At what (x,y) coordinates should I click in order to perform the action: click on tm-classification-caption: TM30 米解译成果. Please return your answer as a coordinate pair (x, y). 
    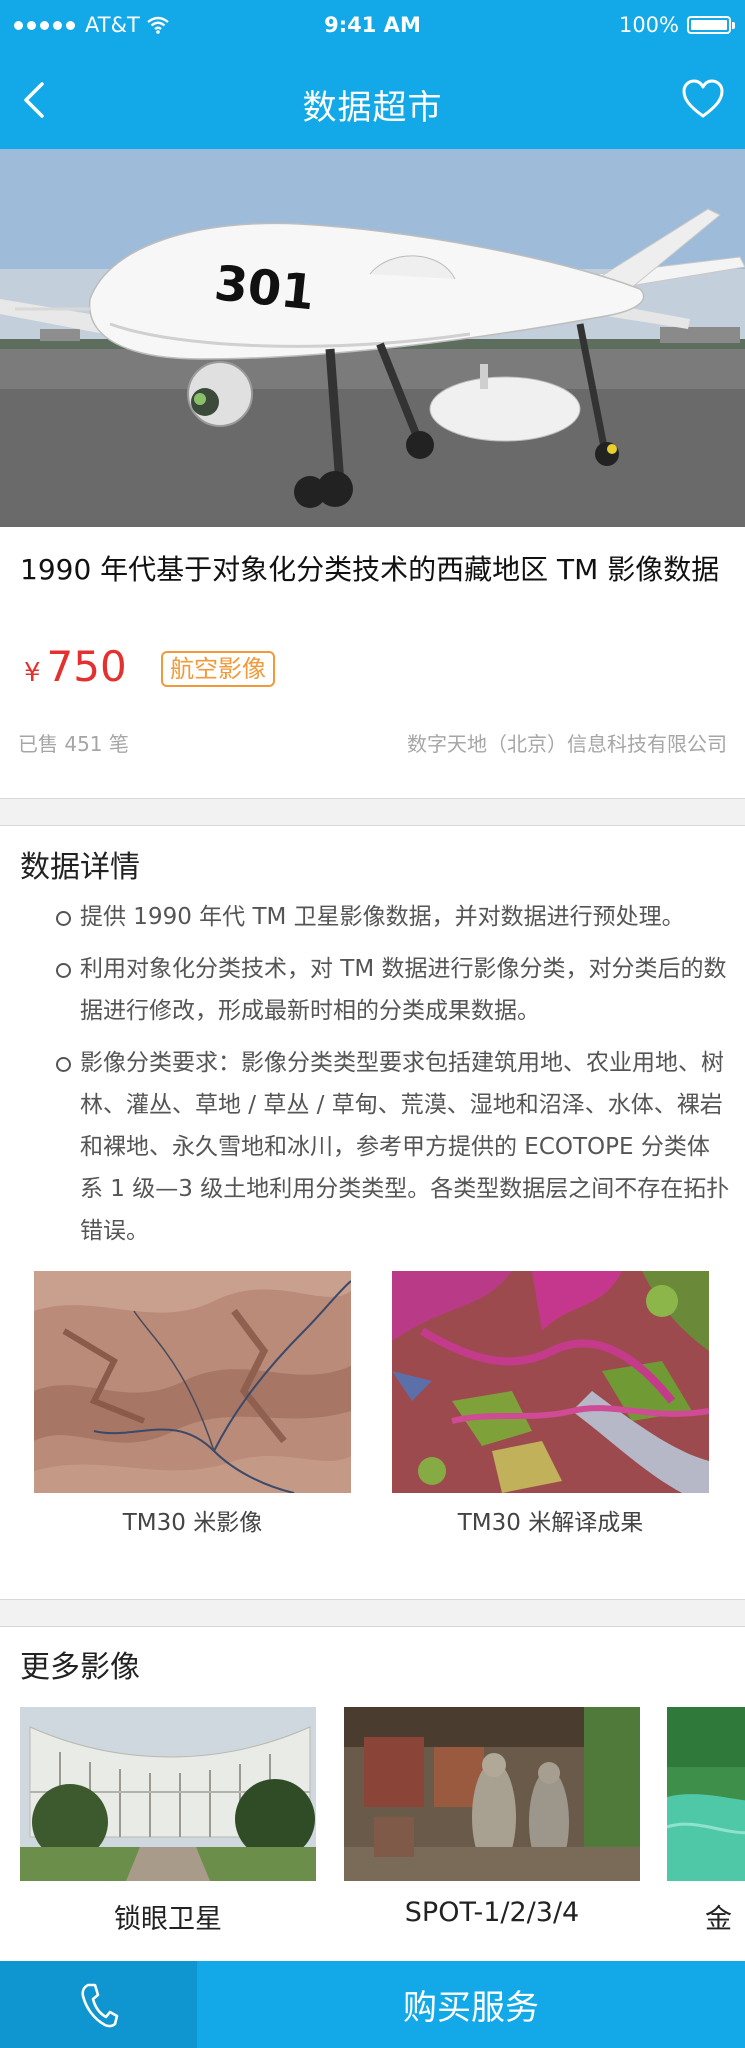
    Looking at the image, I should click on (550, 1523).